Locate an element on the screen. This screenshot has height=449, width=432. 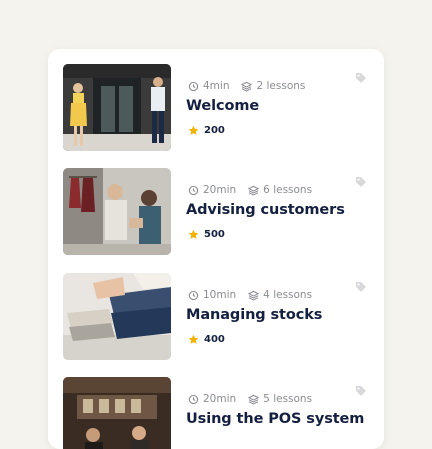
lesson-meta: 10min 4 lessons is located at coordinates (250, 295).